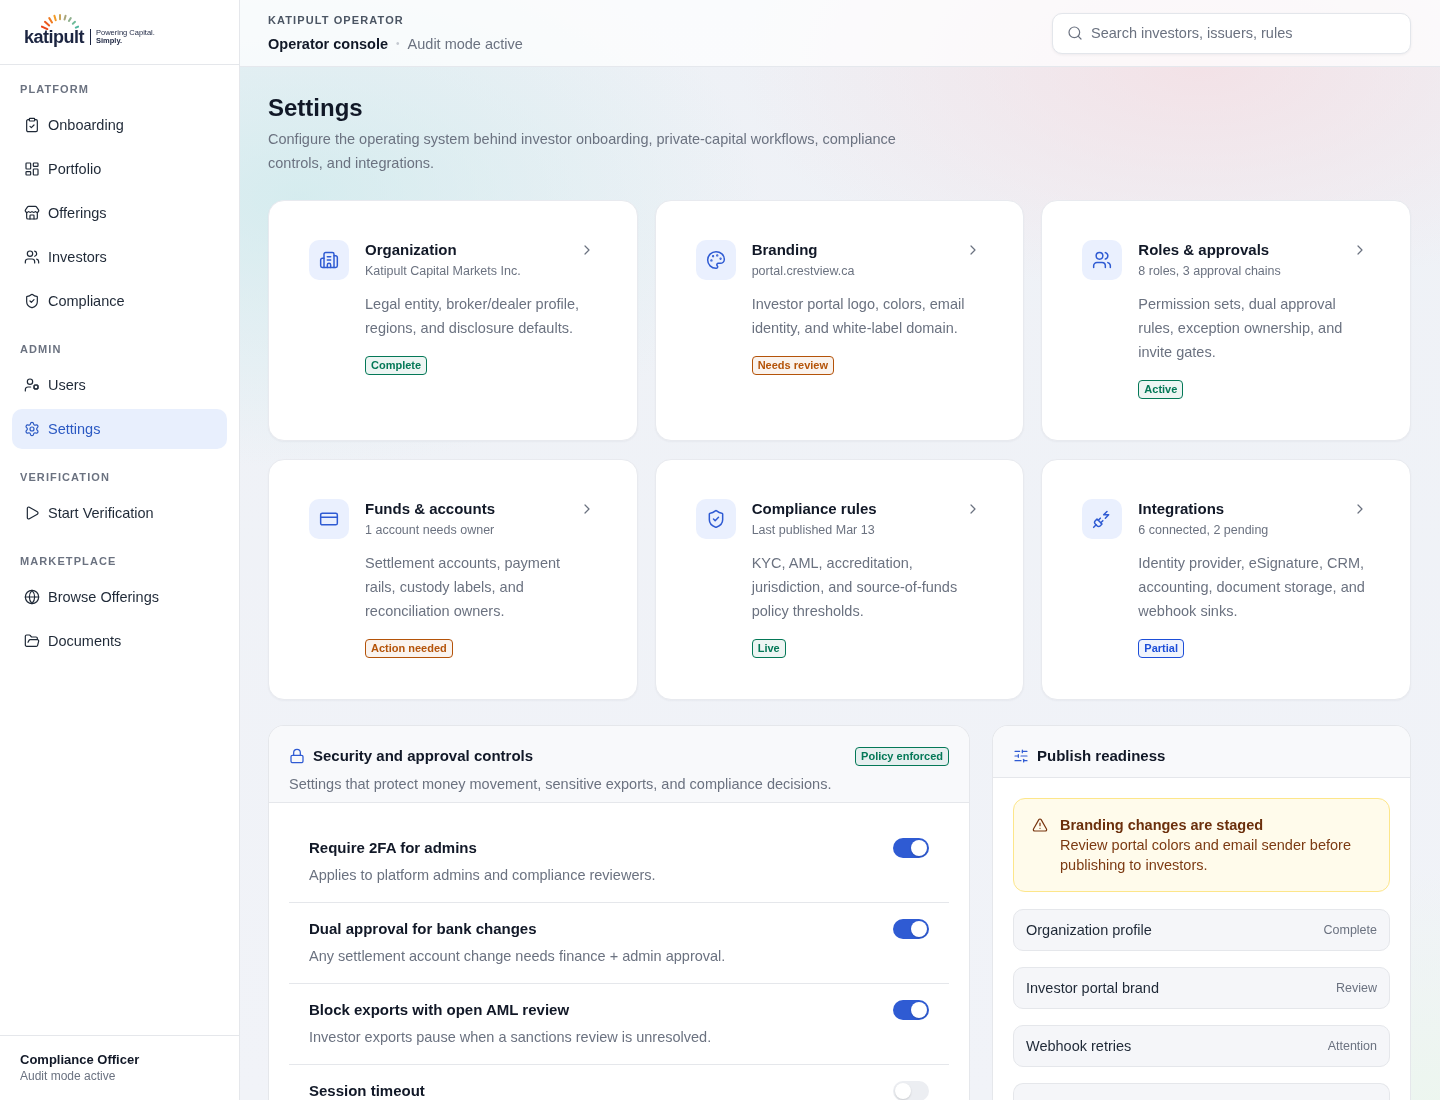  I want to click on readiness-row: Webhook retries Attention, so click(1201, 1046).